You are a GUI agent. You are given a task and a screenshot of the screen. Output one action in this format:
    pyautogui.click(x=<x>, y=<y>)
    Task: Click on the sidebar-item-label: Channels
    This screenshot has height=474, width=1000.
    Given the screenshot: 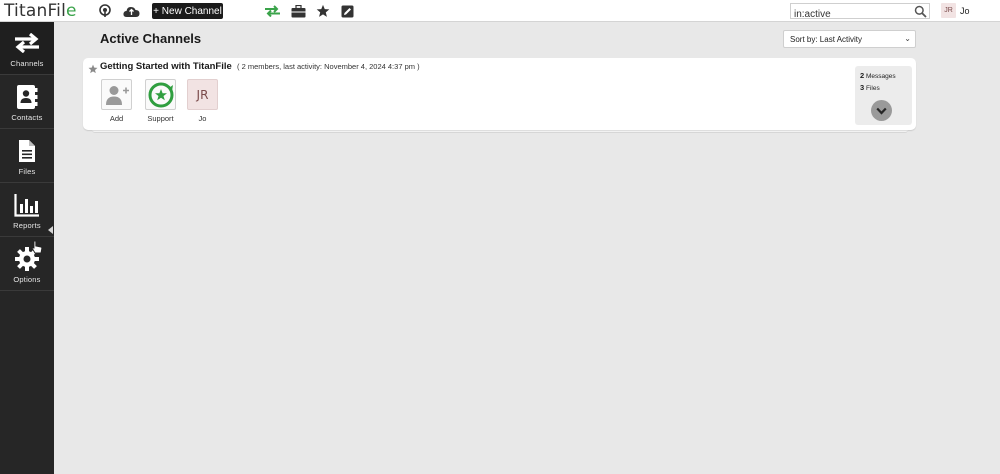 What is the action you would take?
    pyautogui.click(x=27, y=63)
    